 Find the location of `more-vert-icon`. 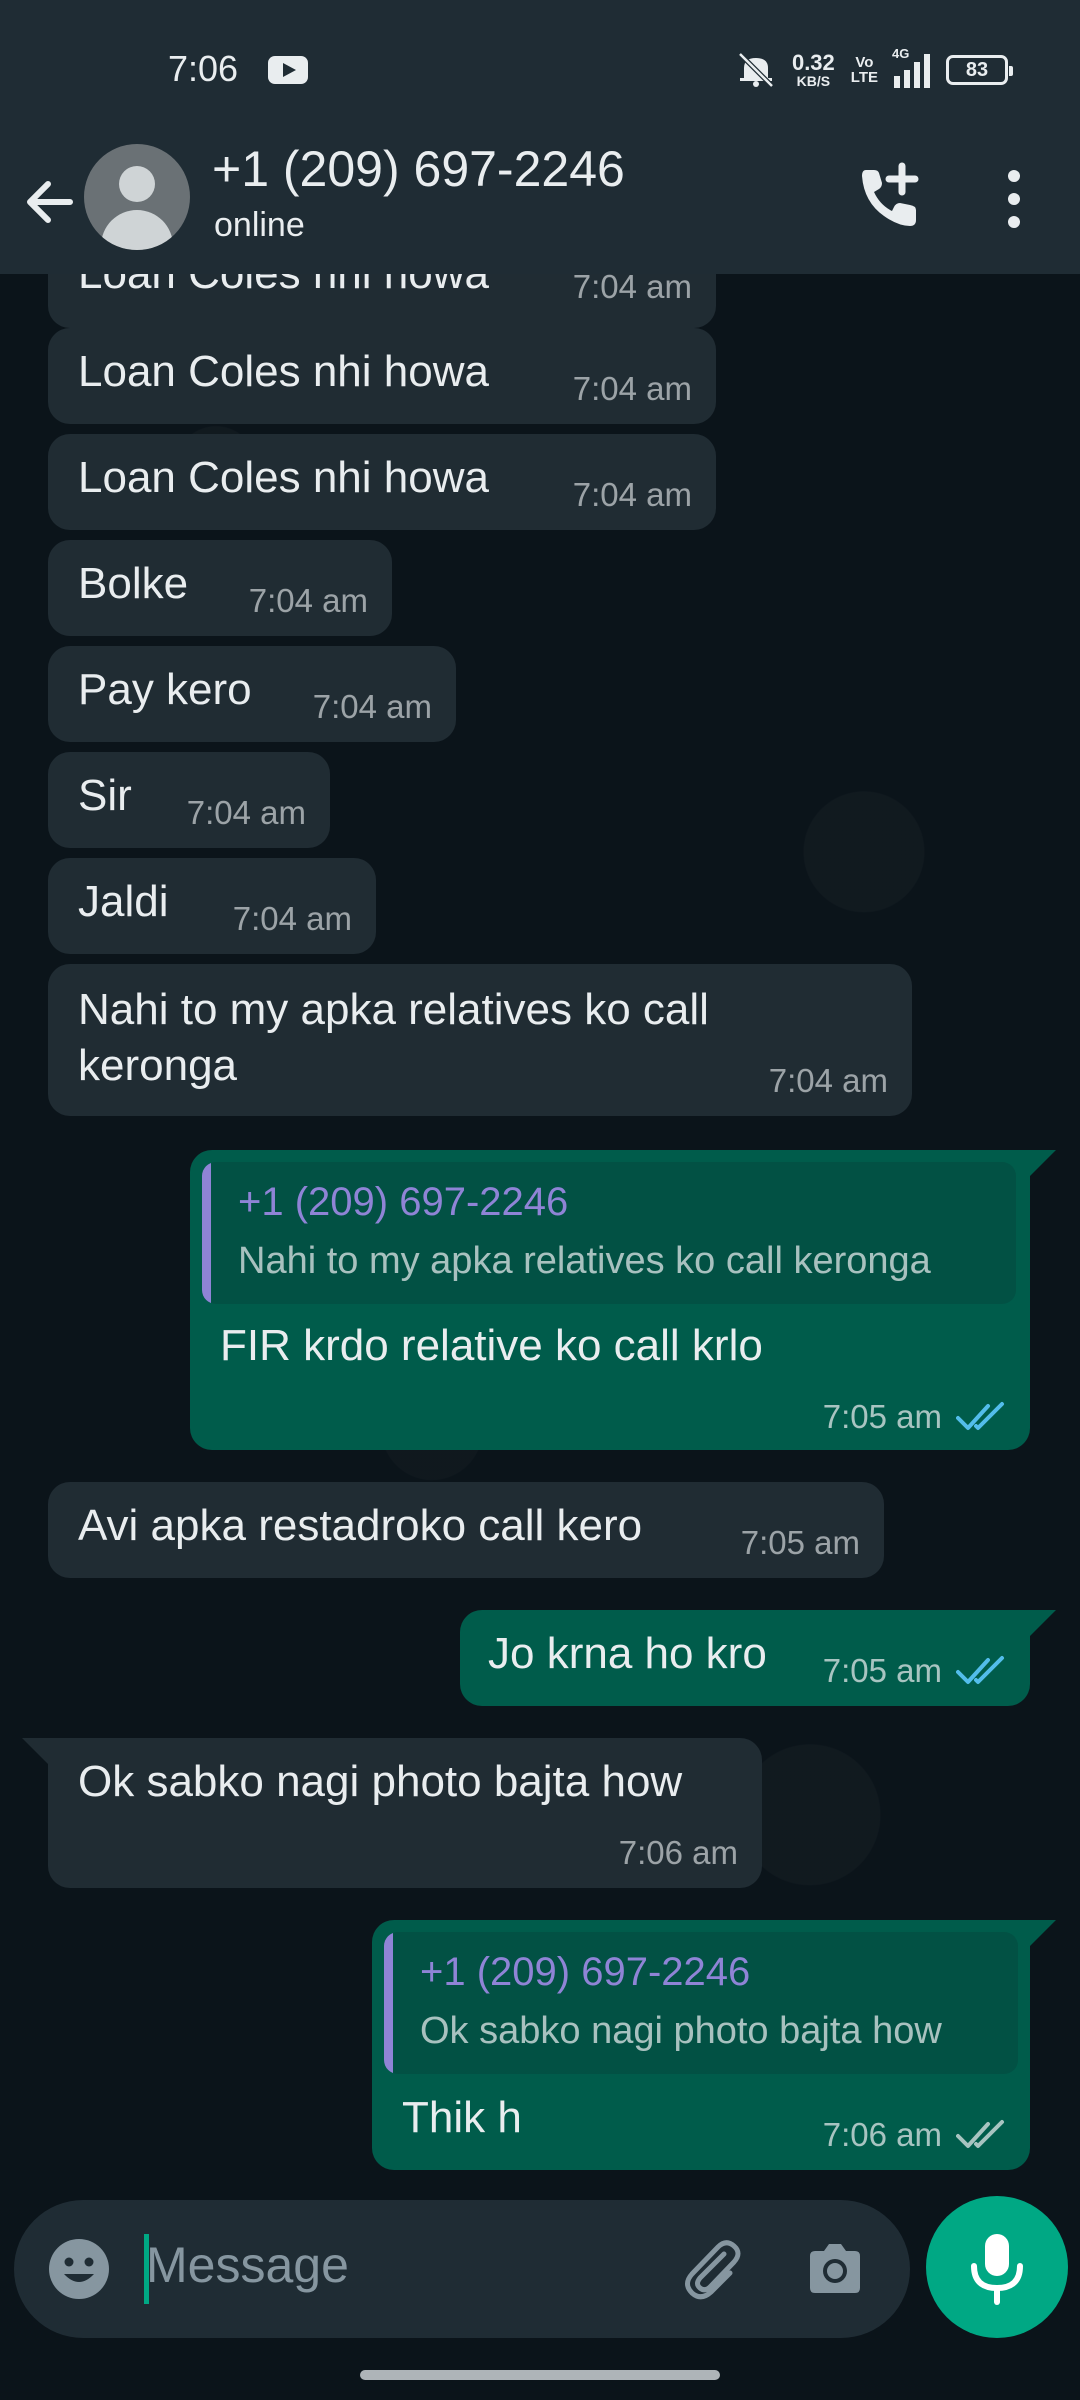

more-vert-icon is located at coordinates (1014, 199).